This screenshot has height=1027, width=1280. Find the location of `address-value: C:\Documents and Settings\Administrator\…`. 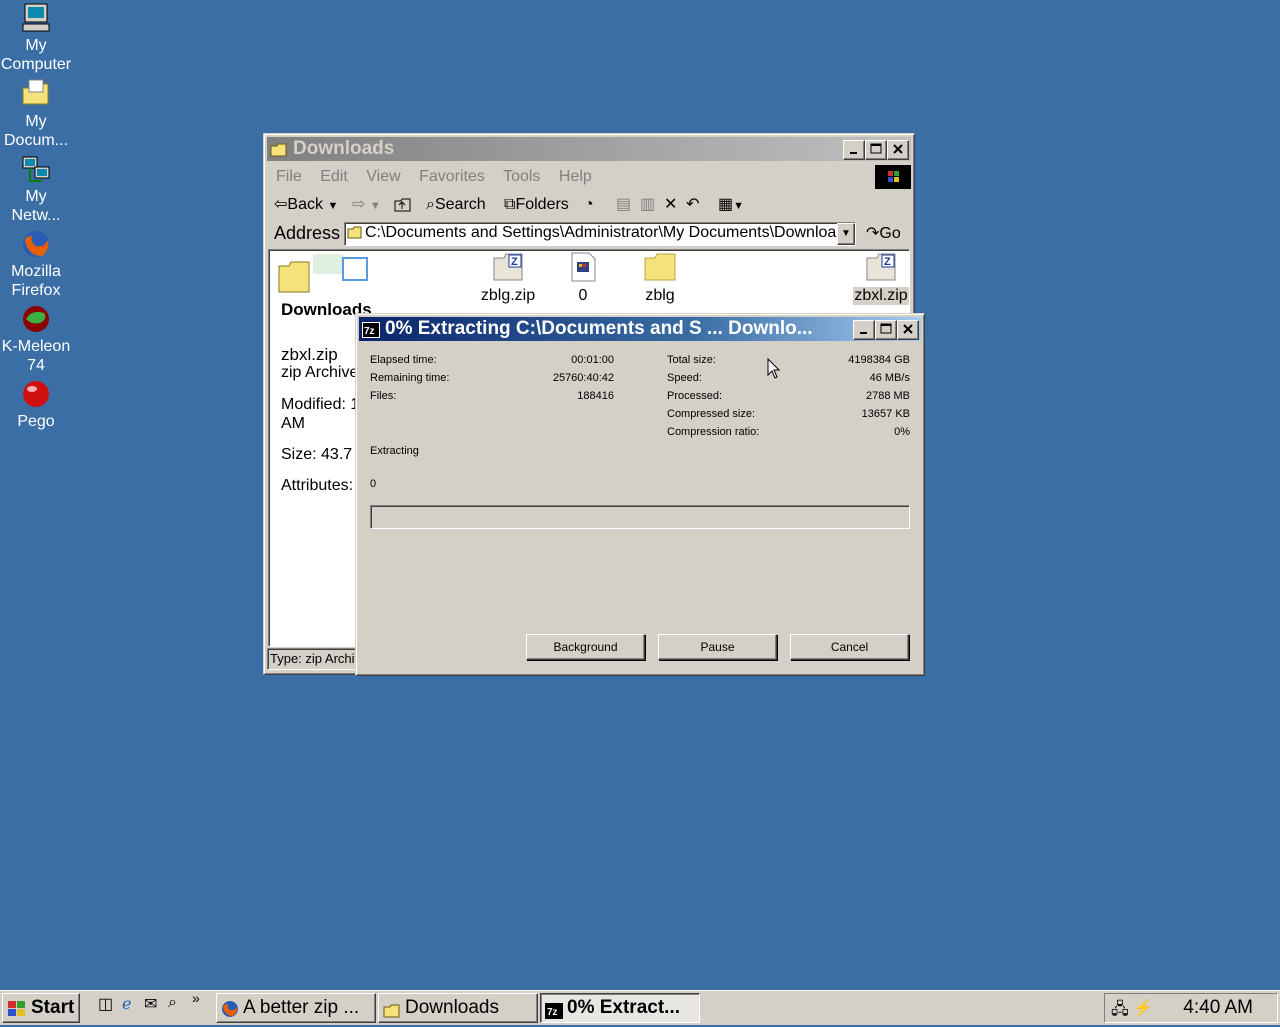

address-value: C:\Documents and Settings\Administrator\… is located at coordinates (609, 232).